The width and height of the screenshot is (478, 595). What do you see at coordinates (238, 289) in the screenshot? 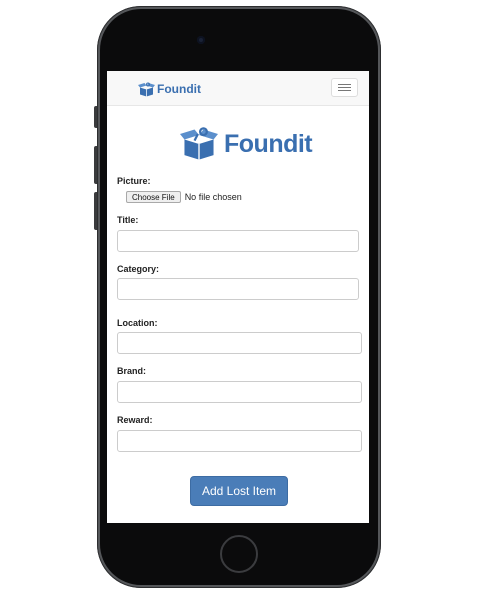
I see `category-input` at bounding box center [238, 289].